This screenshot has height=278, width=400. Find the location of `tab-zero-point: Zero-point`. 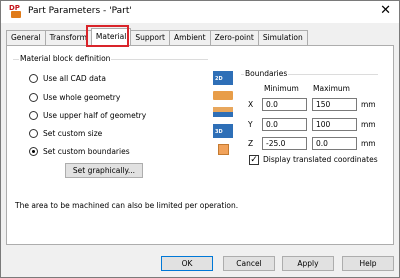

tab-zero-point: Zero-point is located at coordinates (234, 37).